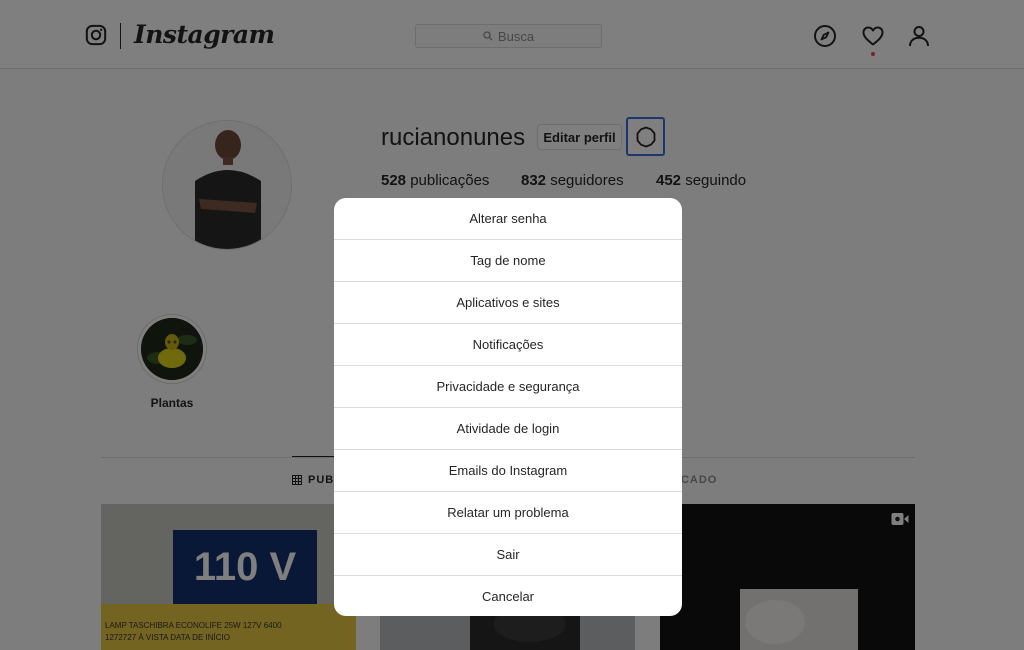 The image size is (1024, 650). What do you see at coordinates (508, 302) in the screenshot?
I see `menu-item-apps-and-websites: Aplicativos e sites` at bounding box center [508, 302].